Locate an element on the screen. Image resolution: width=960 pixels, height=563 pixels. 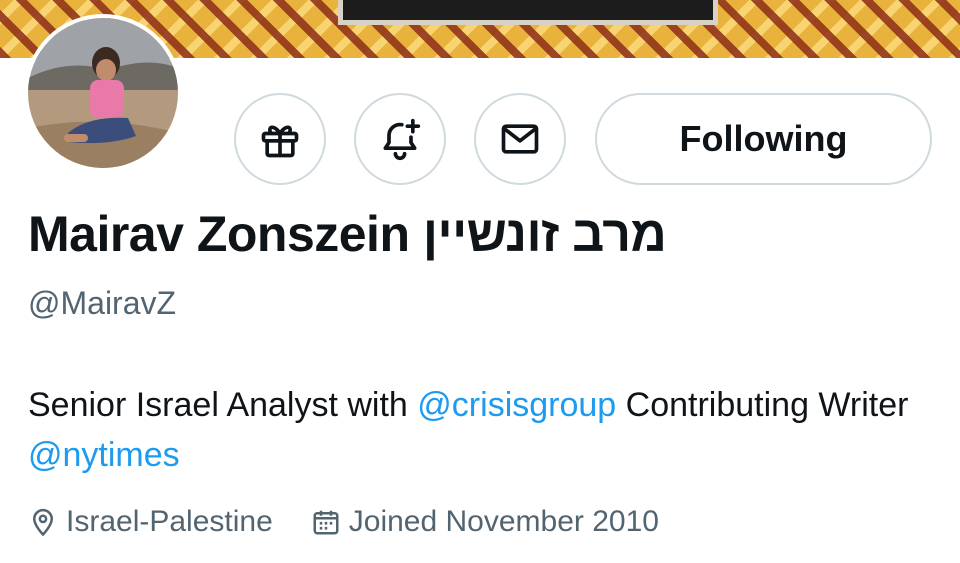
display-name: Mairav Zonszein מרב זונשיין is located at coordinates (347, 234).